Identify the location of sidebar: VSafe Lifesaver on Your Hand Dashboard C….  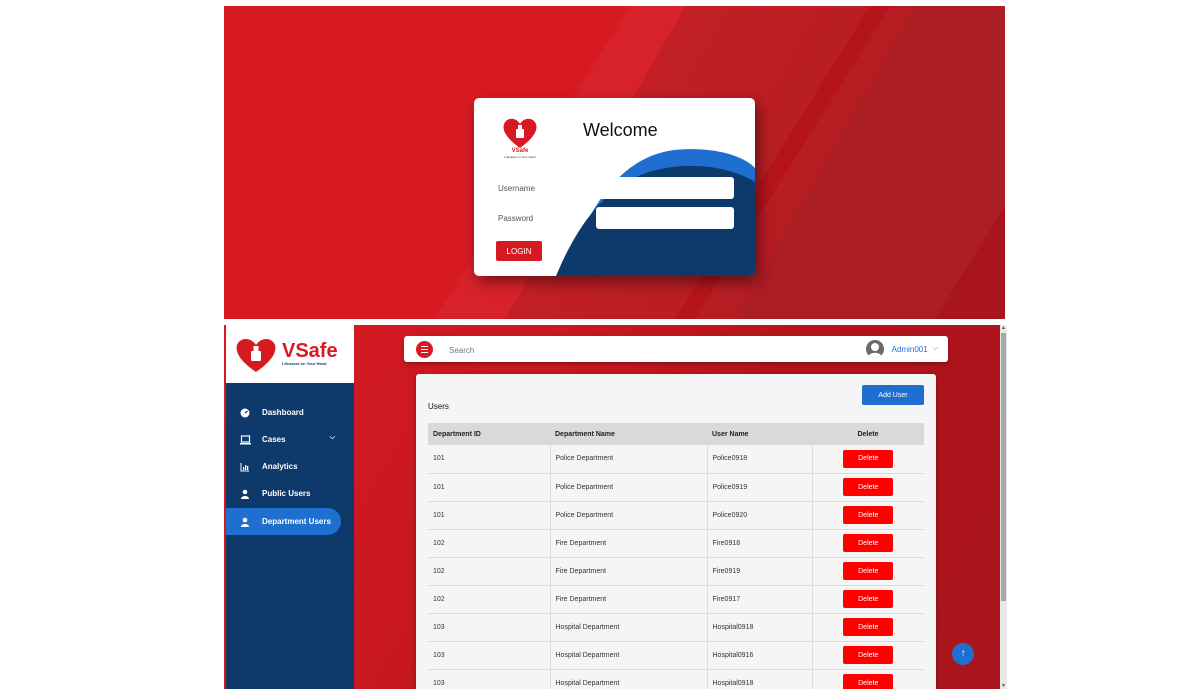
(290, 507).